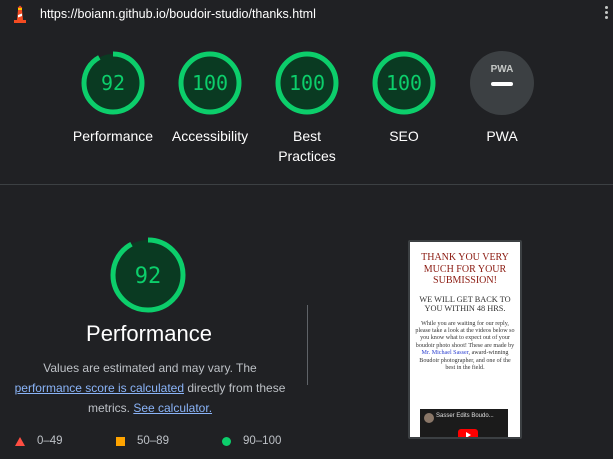  What do you see at coordinates (404, 136) in the screenshot?
I see `gauge-label: SEO` at bounding box center [404, 136].